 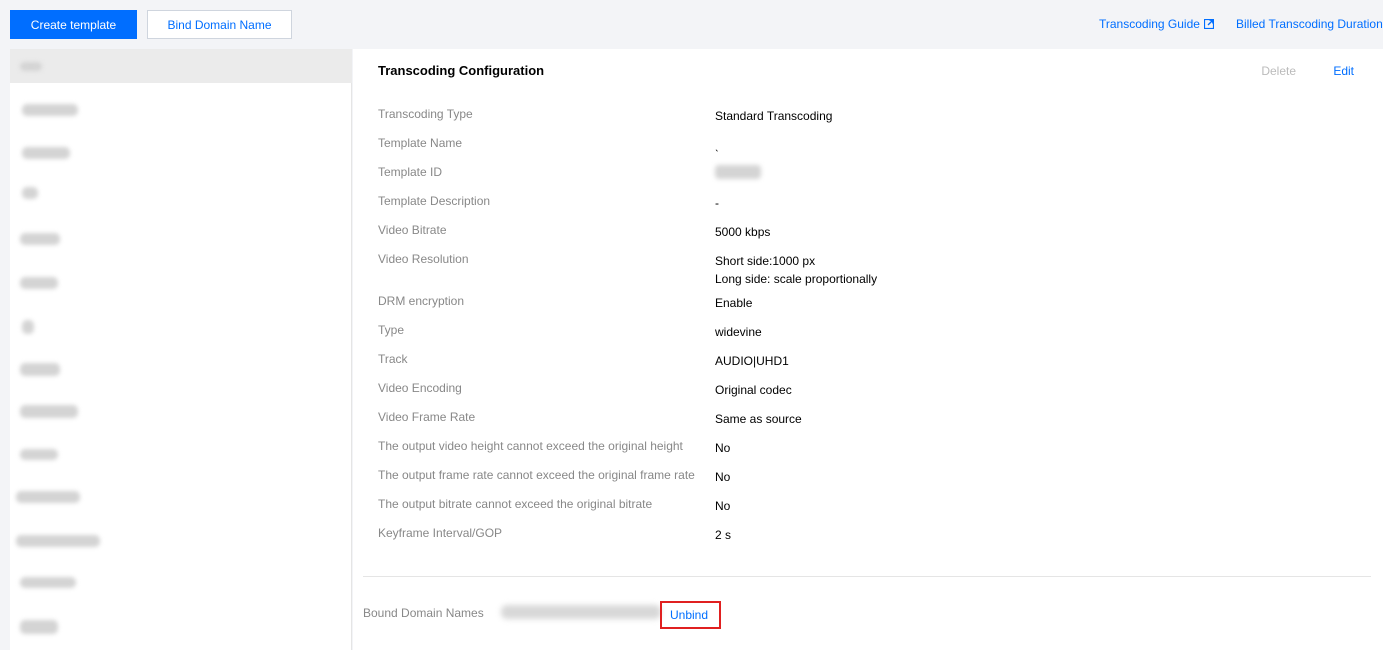 What do you see at coordinates (1149, 24) in the screenshot?
I see `transcoding-guide-label: Transcoding Guide` at bounding box center [1149, 24].